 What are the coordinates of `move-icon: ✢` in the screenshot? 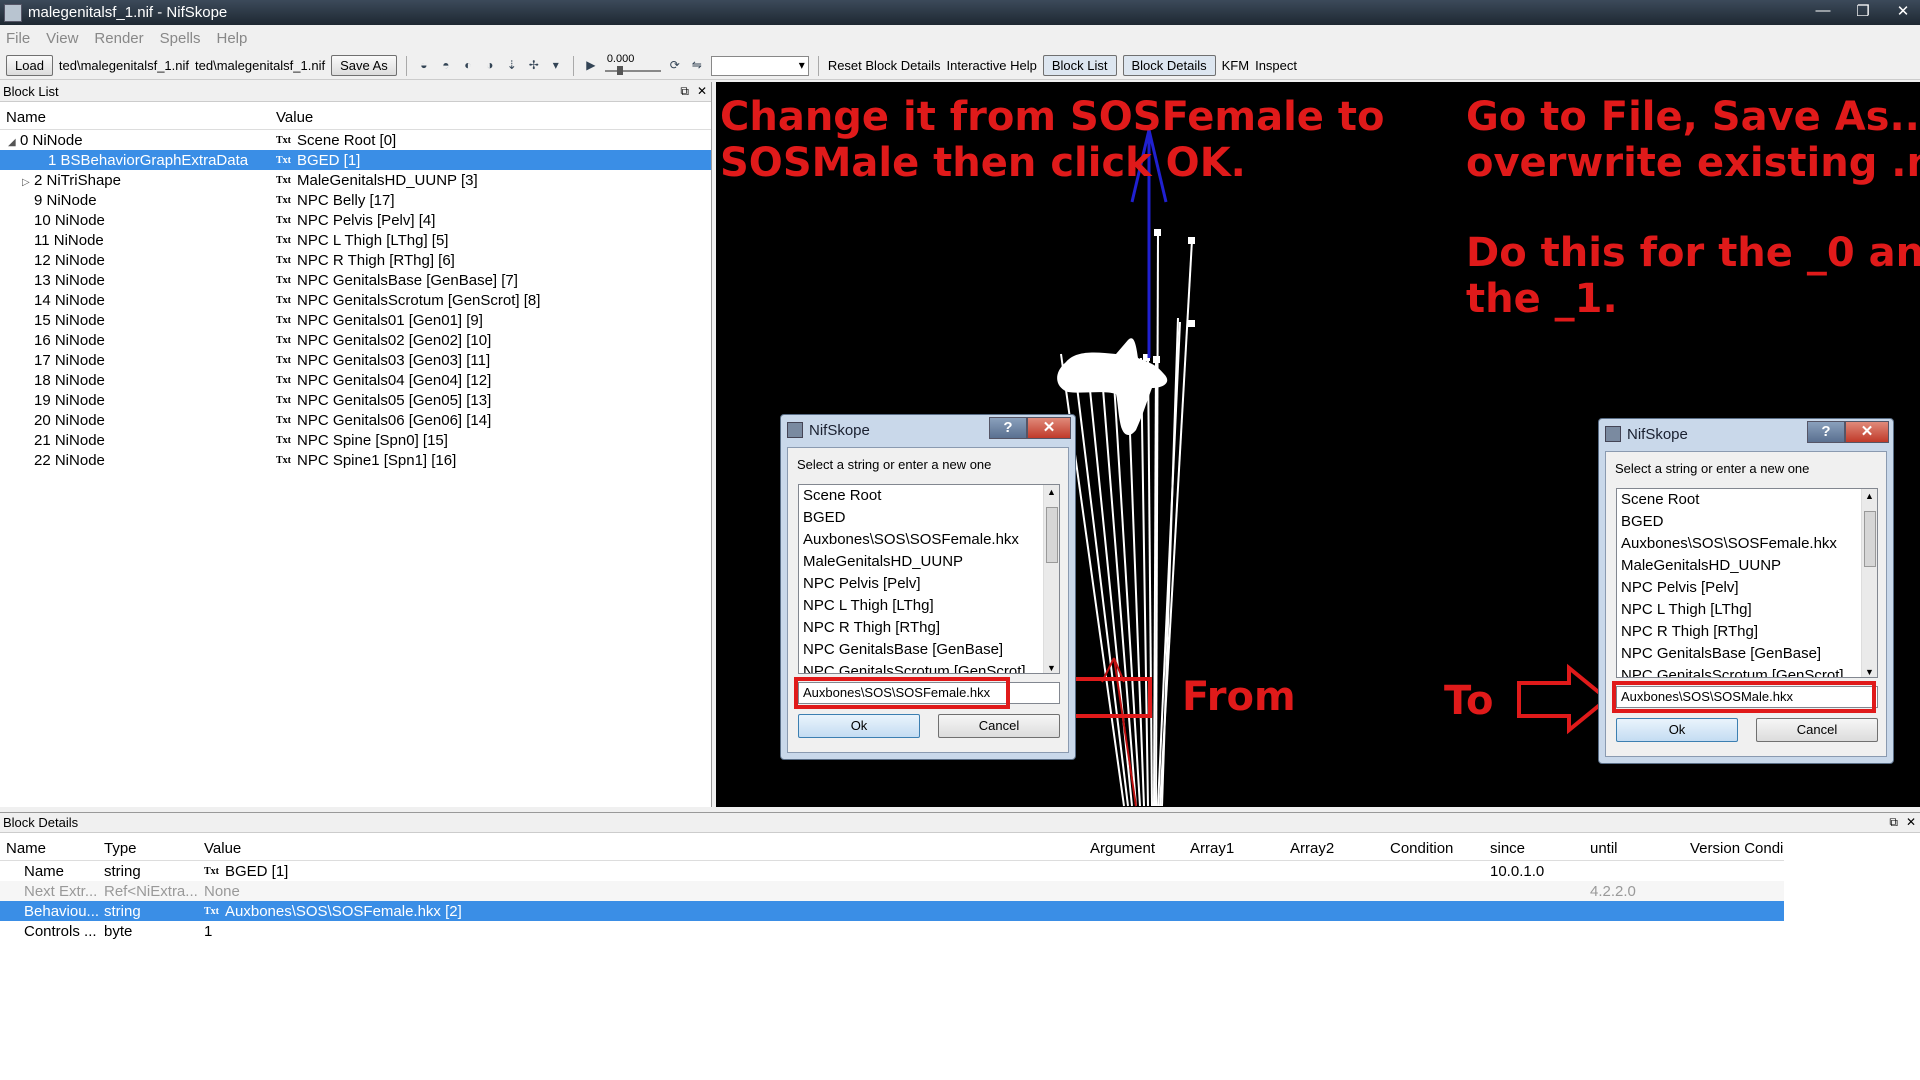 It's located at (534, 66).